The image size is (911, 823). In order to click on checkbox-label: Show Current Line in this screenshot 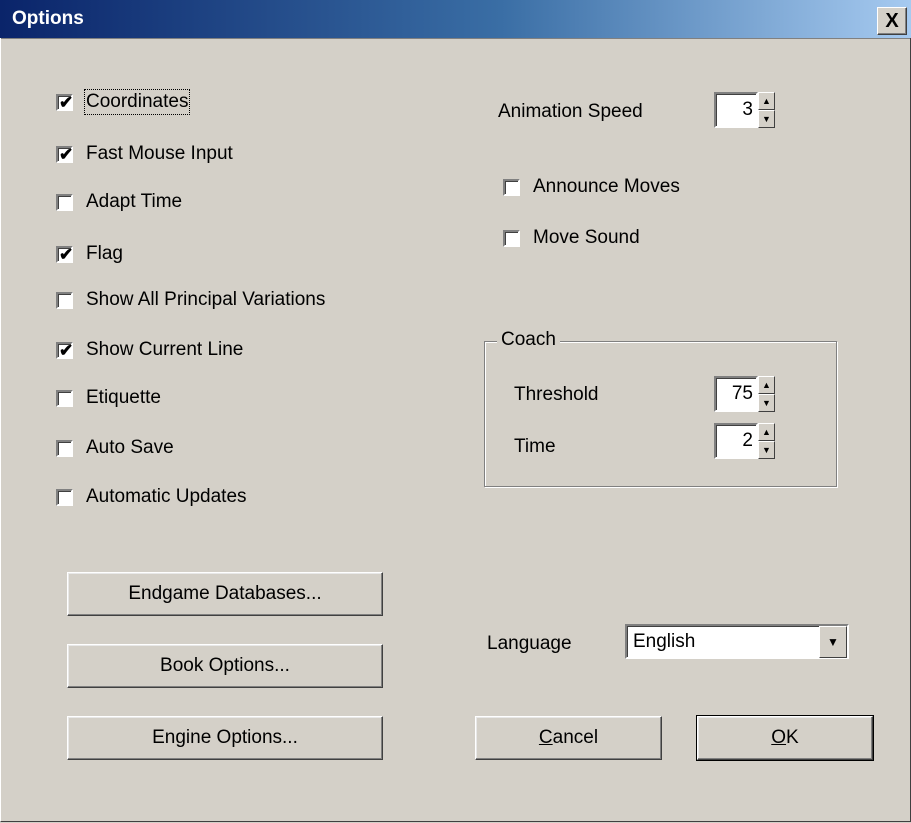, I will do `click(165, 349)`.